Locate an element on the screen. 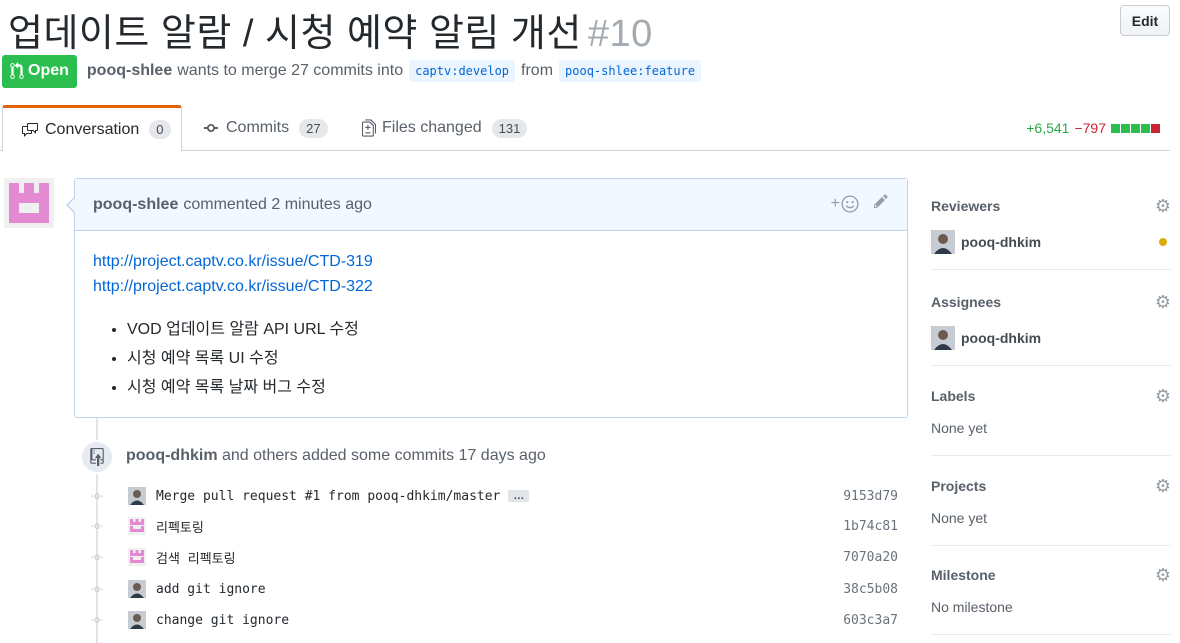 The image size is (1180, 643). add-reaction-icon: + is located at coordinates (845, 204).